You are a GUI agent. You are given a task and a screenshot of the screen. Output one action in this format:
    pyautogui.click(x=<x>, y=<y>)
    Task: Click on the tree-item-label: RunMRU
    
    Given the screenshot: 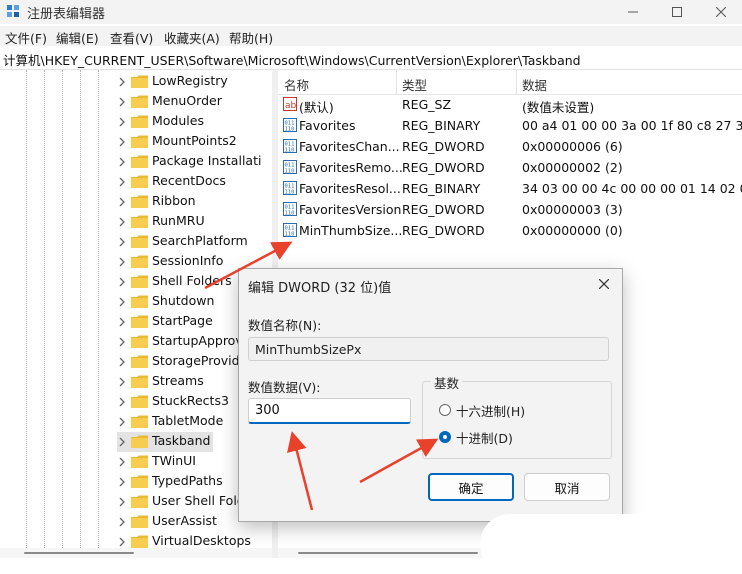 What is the action you would take?
    pyautogui.click(x=178, y=220)
    